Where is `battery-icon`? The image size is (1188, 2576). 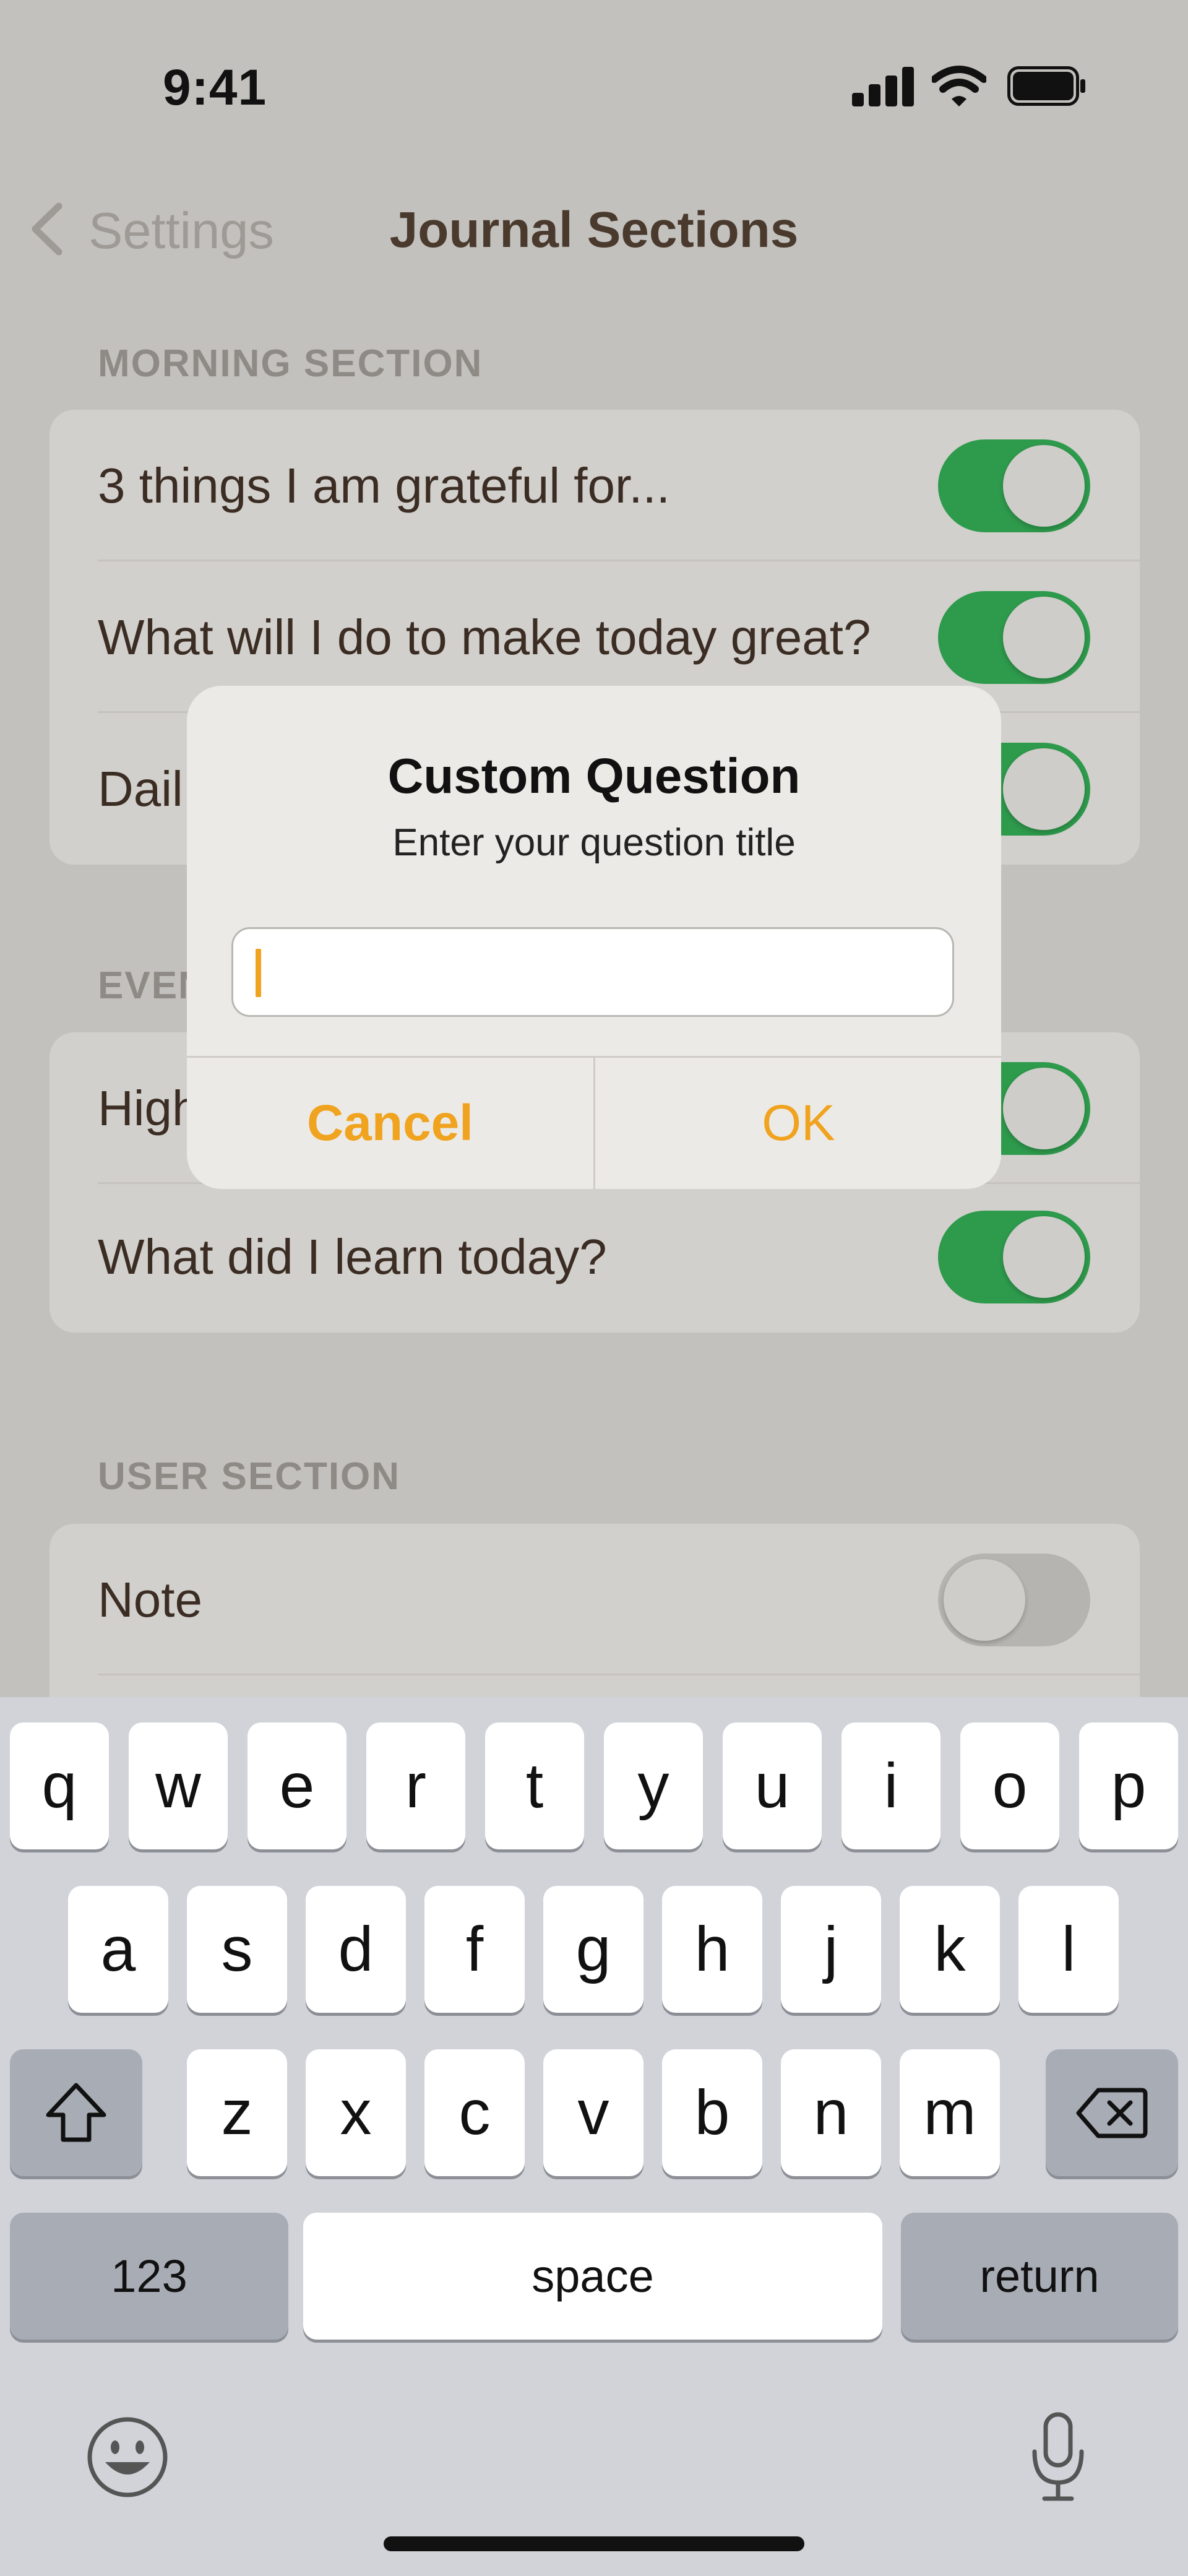 battery-icon is located at coordinates (1046, 86).